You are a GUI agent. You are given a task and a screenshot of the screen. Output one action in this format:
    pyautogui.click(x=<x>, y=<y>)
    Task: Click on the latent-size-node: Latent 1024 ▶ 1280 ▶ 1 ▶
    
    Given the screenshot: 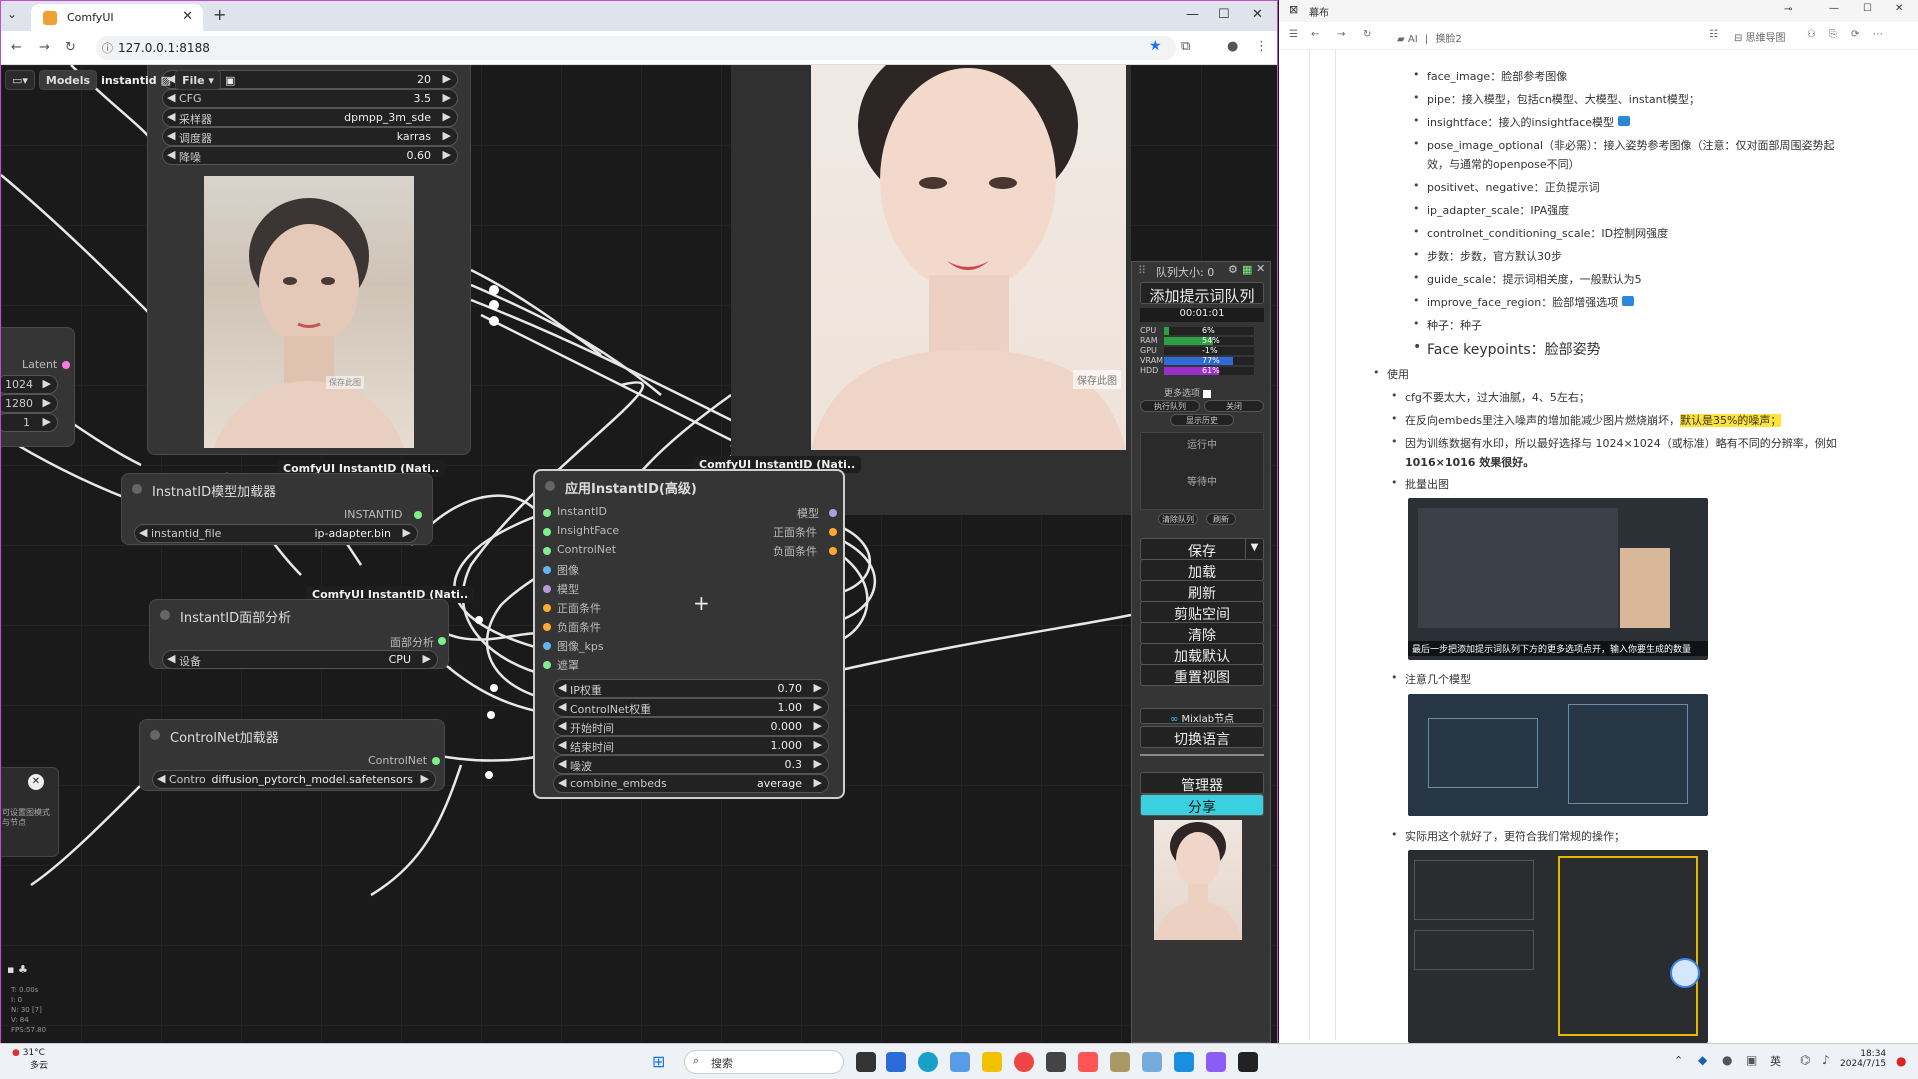 What is the action you would take?
    pyautogui.click(x=38, y=387)
    